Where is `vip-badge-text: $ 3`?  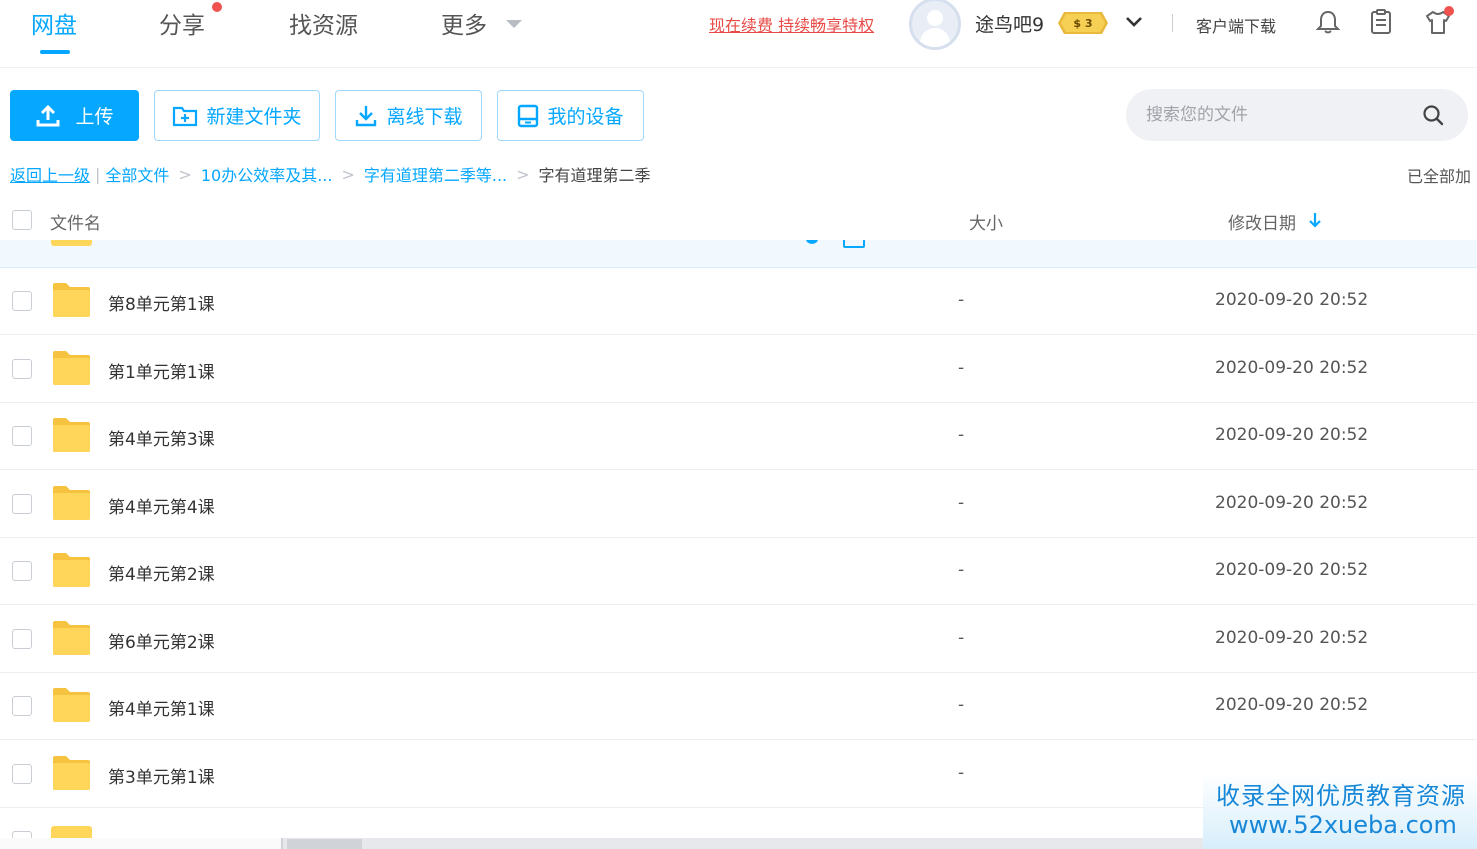
vip-badge-text: $ 3 is located at coordinates (1082, 23).